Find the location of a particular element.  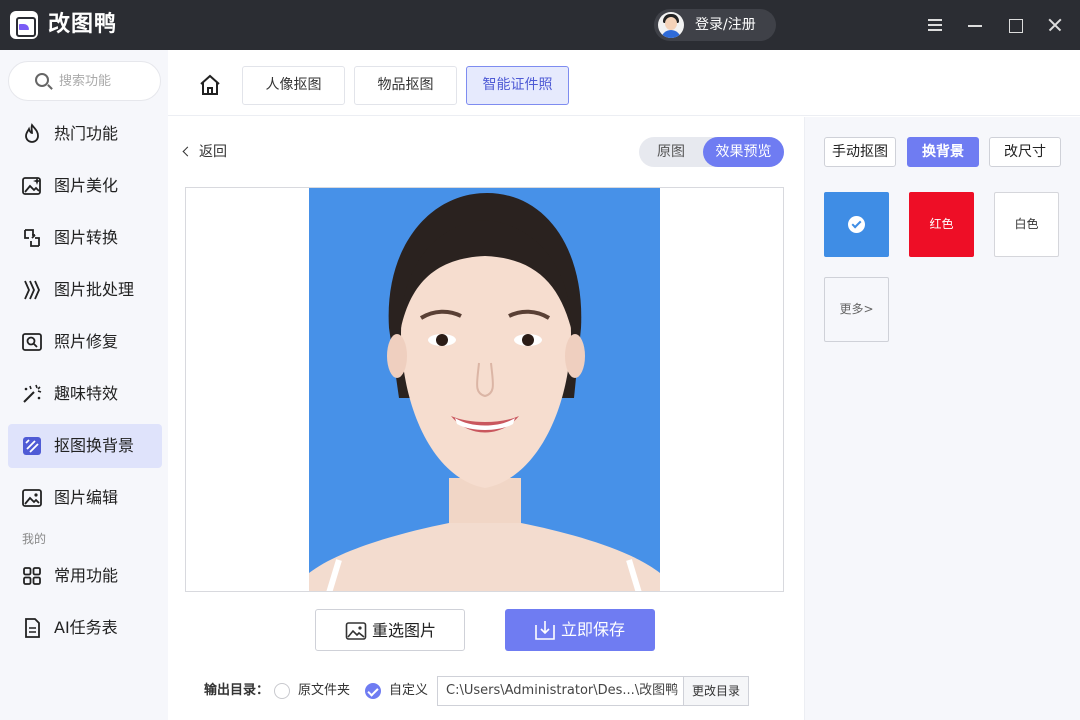

output-label: 输出目录： is located at coordinates (237, 690).